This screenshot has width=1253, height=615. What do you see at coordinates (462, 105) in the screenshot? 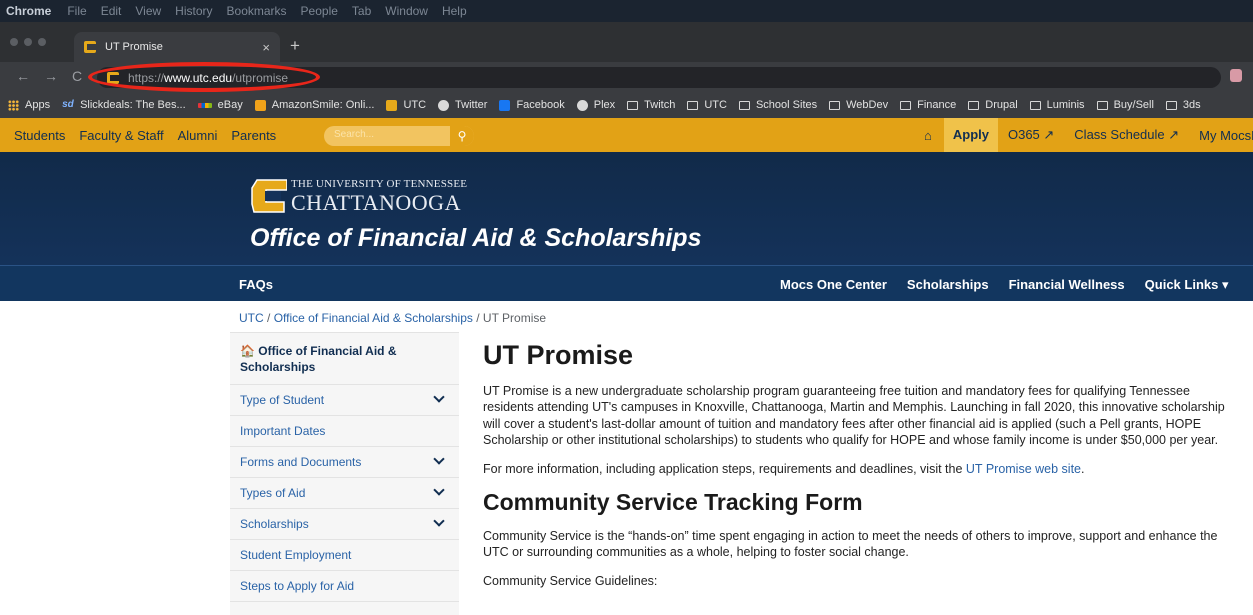
I see `bookmark-item: Twitter` at bounding box center [462, 105].